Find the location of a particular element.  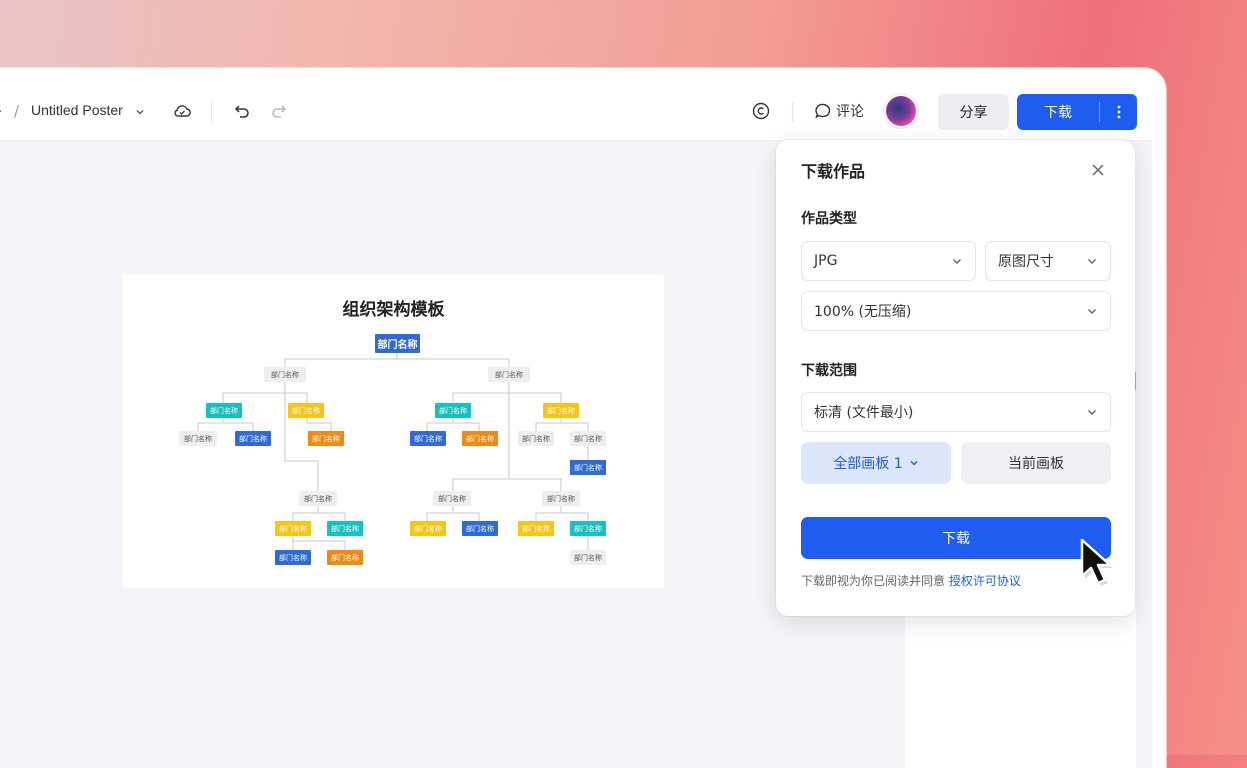

dialog-title: 下载作品 is located at coordinates (833, 171).